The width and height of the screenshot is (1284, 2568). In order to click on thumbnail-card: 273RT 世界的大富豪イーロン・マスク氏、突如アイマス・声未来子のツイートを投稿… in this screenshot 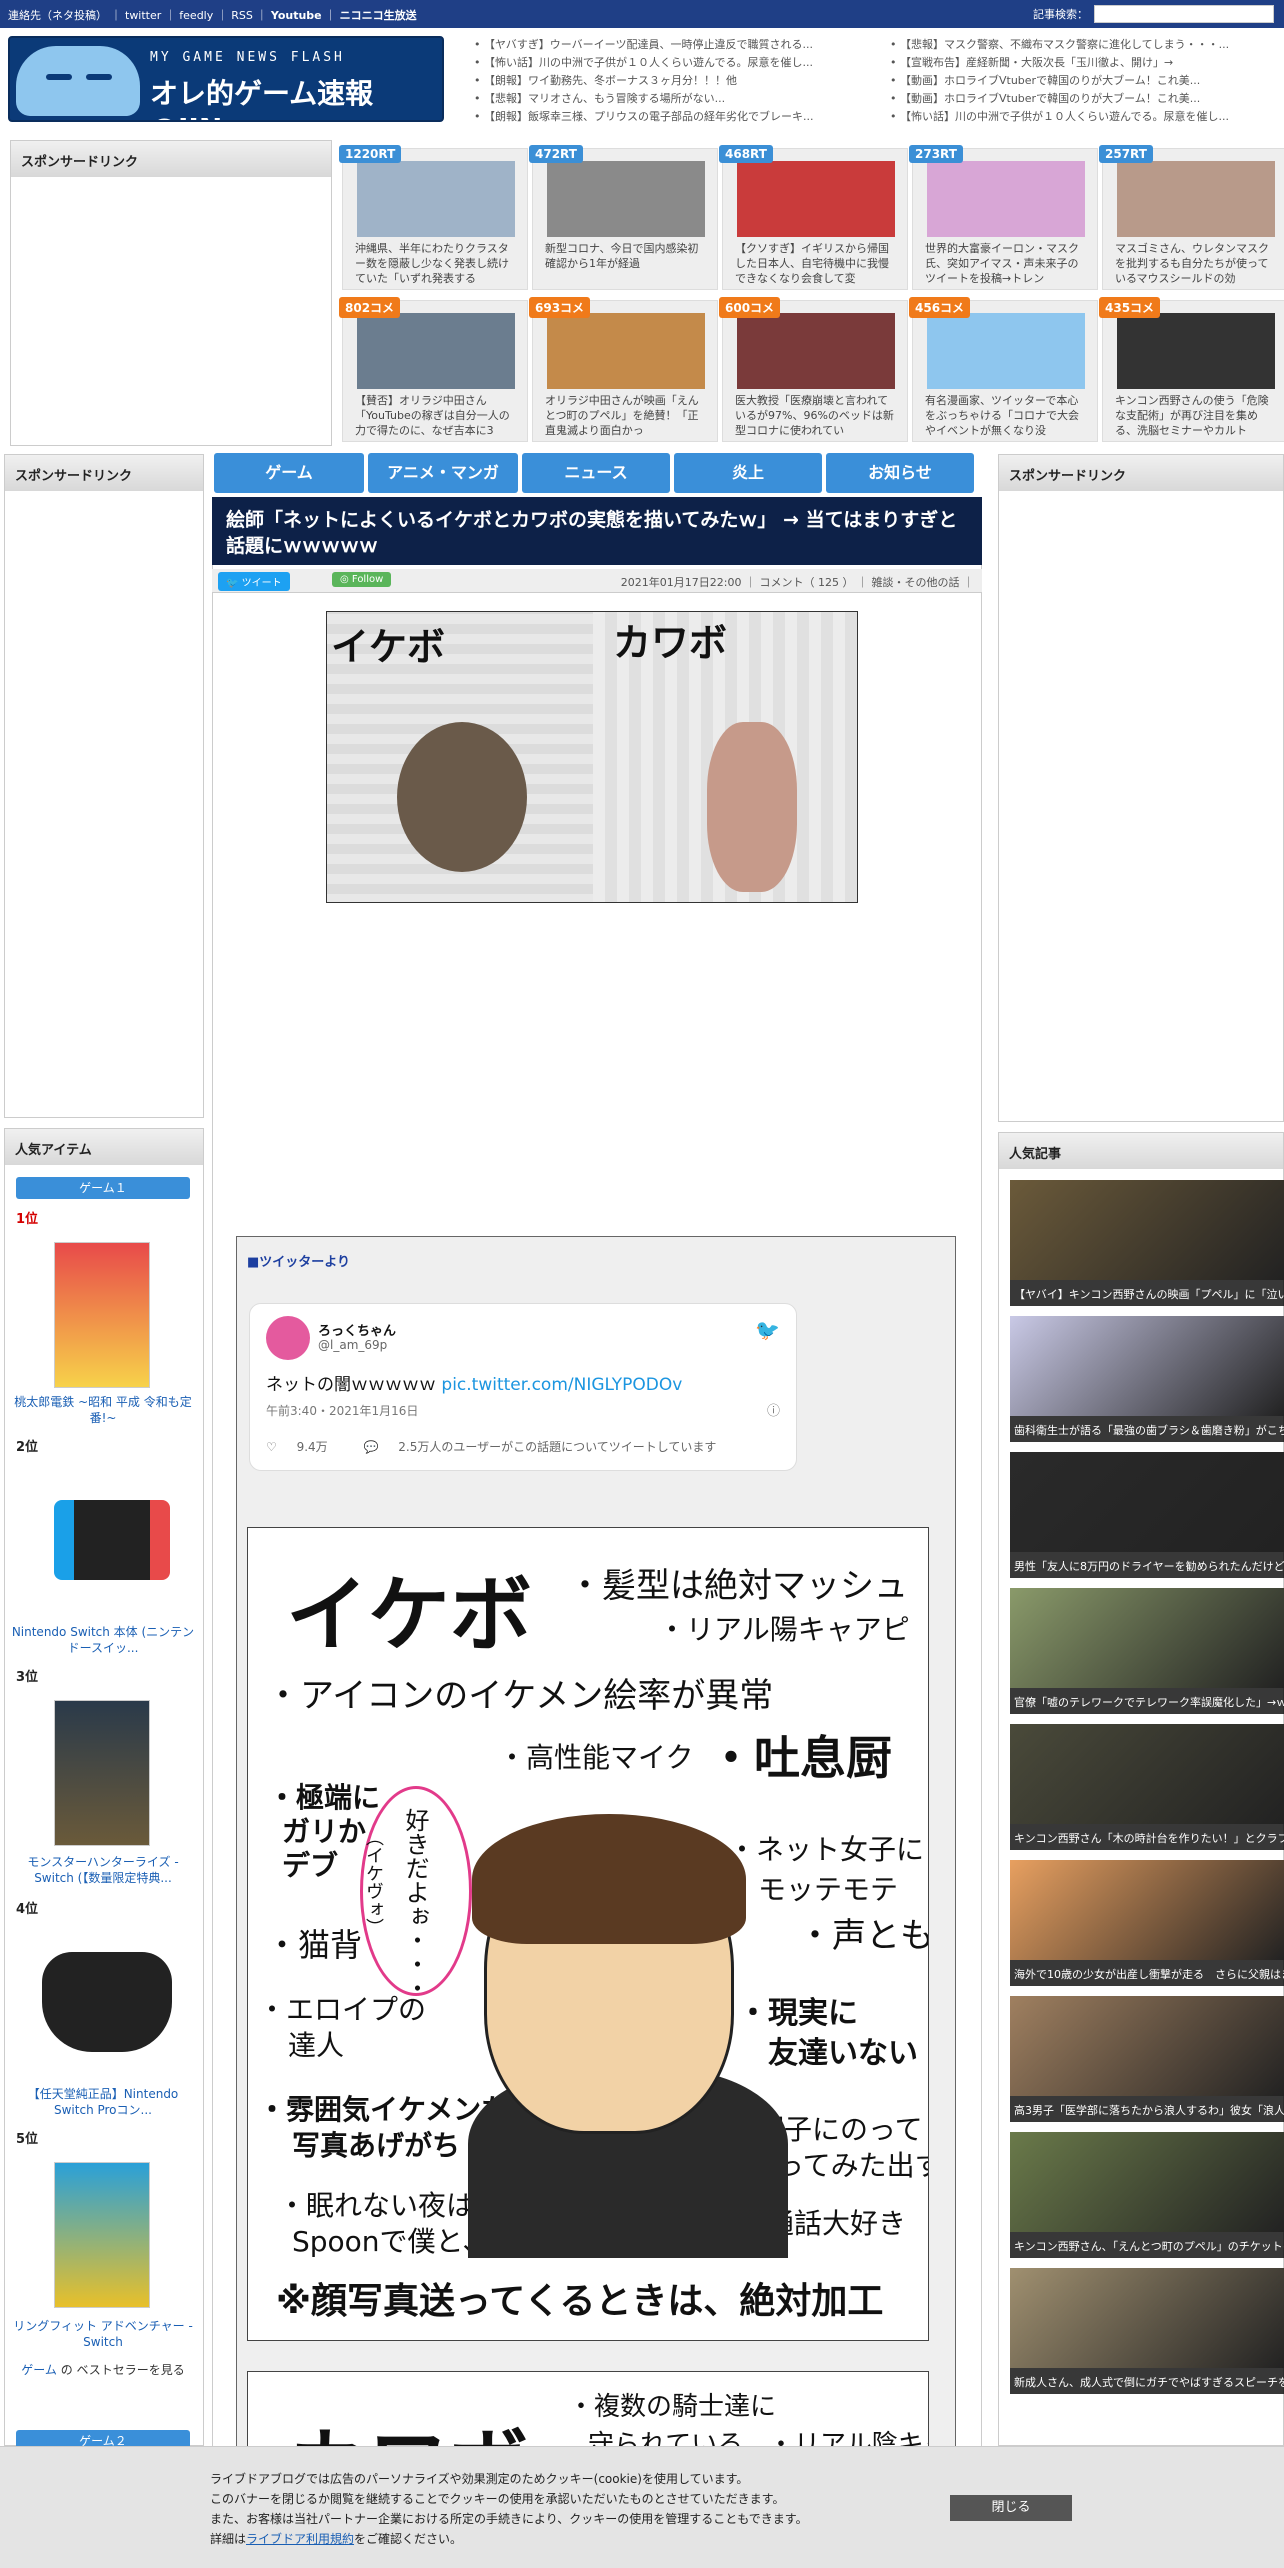, I will do `click(1003, 217)`.